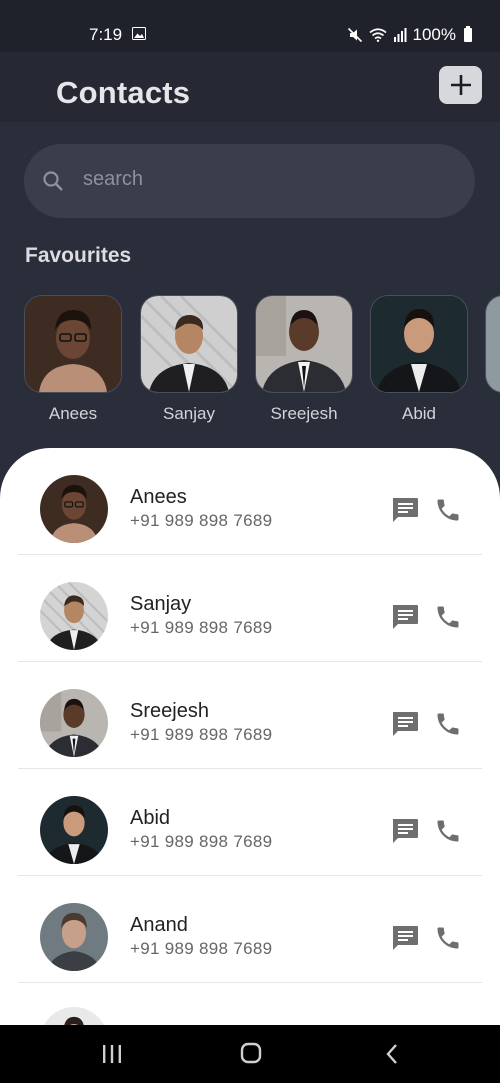 The image size is (500, 1083). What do you see at coordinates (189, 413) in the screenshot?
I see `favourite-name: Sanjay` at bounding box center [189, 413].